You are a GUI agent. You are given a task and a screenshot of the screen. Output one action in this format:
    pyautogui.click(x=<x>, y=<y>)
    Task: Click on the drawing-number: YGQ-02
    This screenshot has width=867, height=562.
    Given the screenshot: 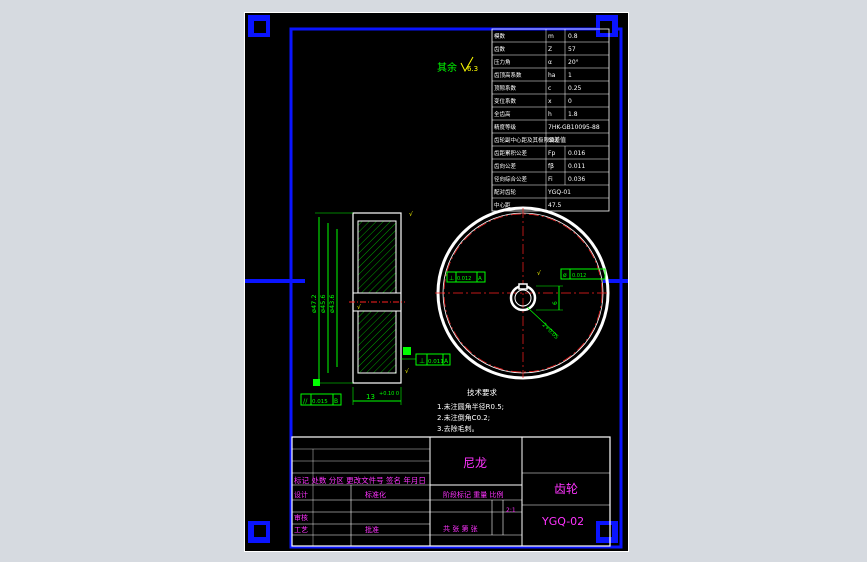 What is the action you would take?
    pyautogui.click(x=562, y=521)
    